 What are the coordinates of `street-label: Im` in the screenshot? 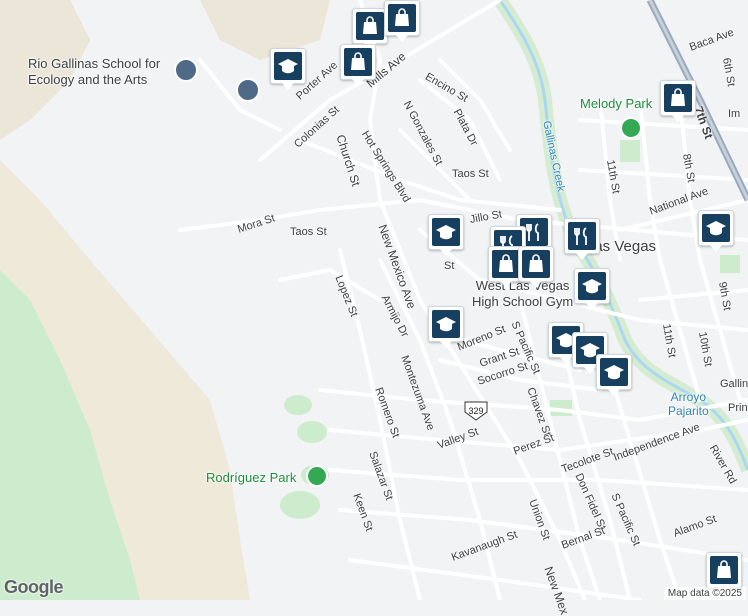 It's located at (734, 114).